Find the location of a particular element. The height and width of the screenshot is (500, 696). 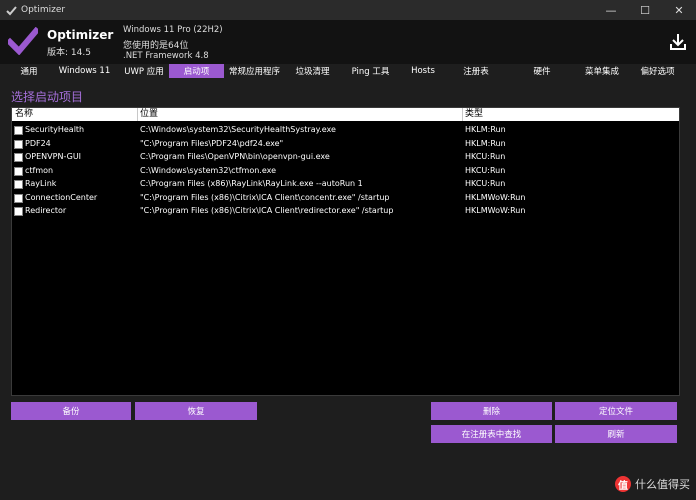

watermark: 值 什么值得买 is located at coordinates (652, 484).